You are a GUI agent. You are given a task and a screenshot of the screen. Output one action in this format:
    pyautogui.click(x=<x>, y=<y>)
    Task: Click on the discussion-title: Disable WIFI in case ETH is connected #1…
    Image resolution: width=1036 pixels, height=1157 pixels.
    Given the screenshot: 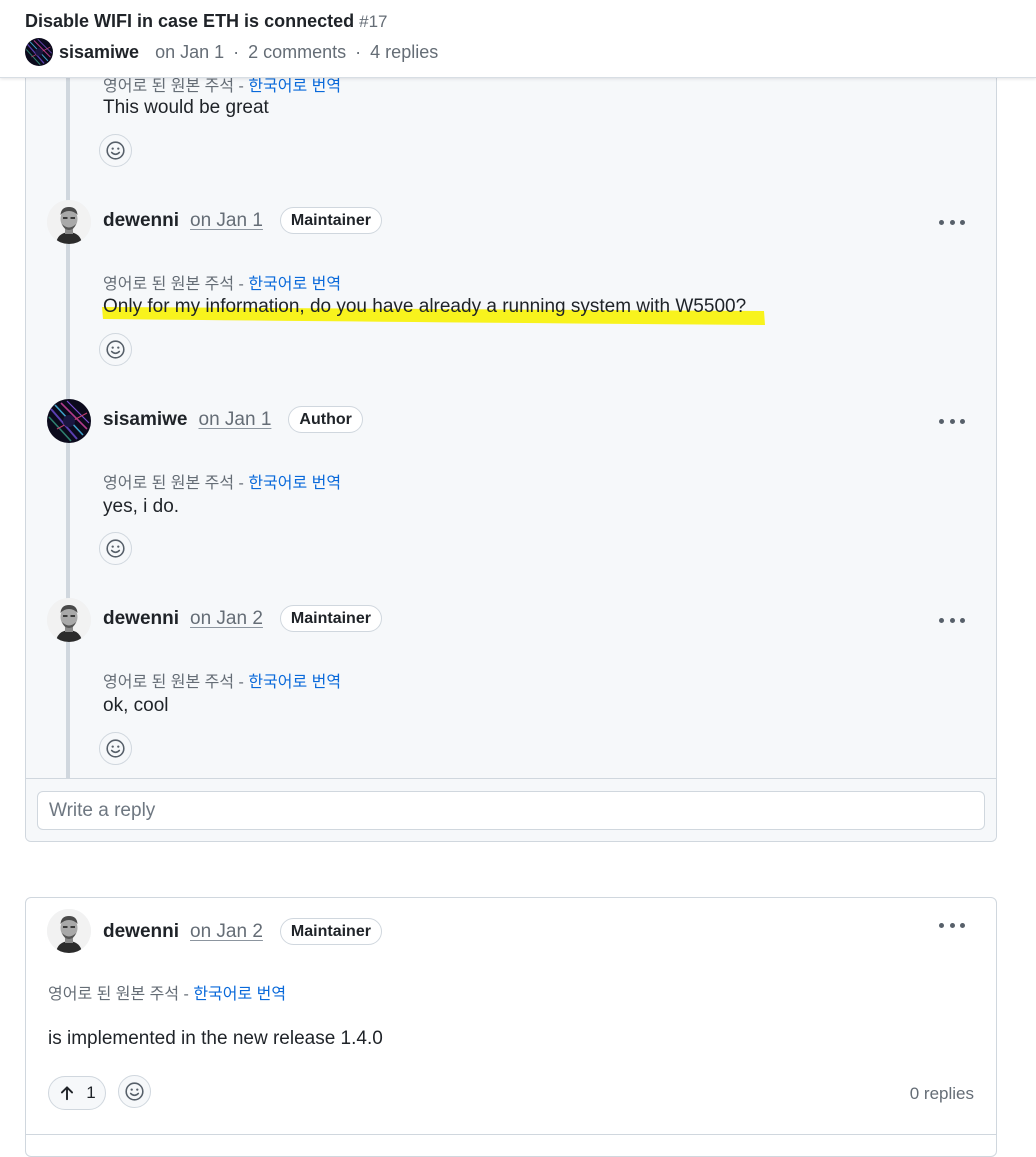 What is the action you would take?
    pyautogui.click(x=206, y=21)
    